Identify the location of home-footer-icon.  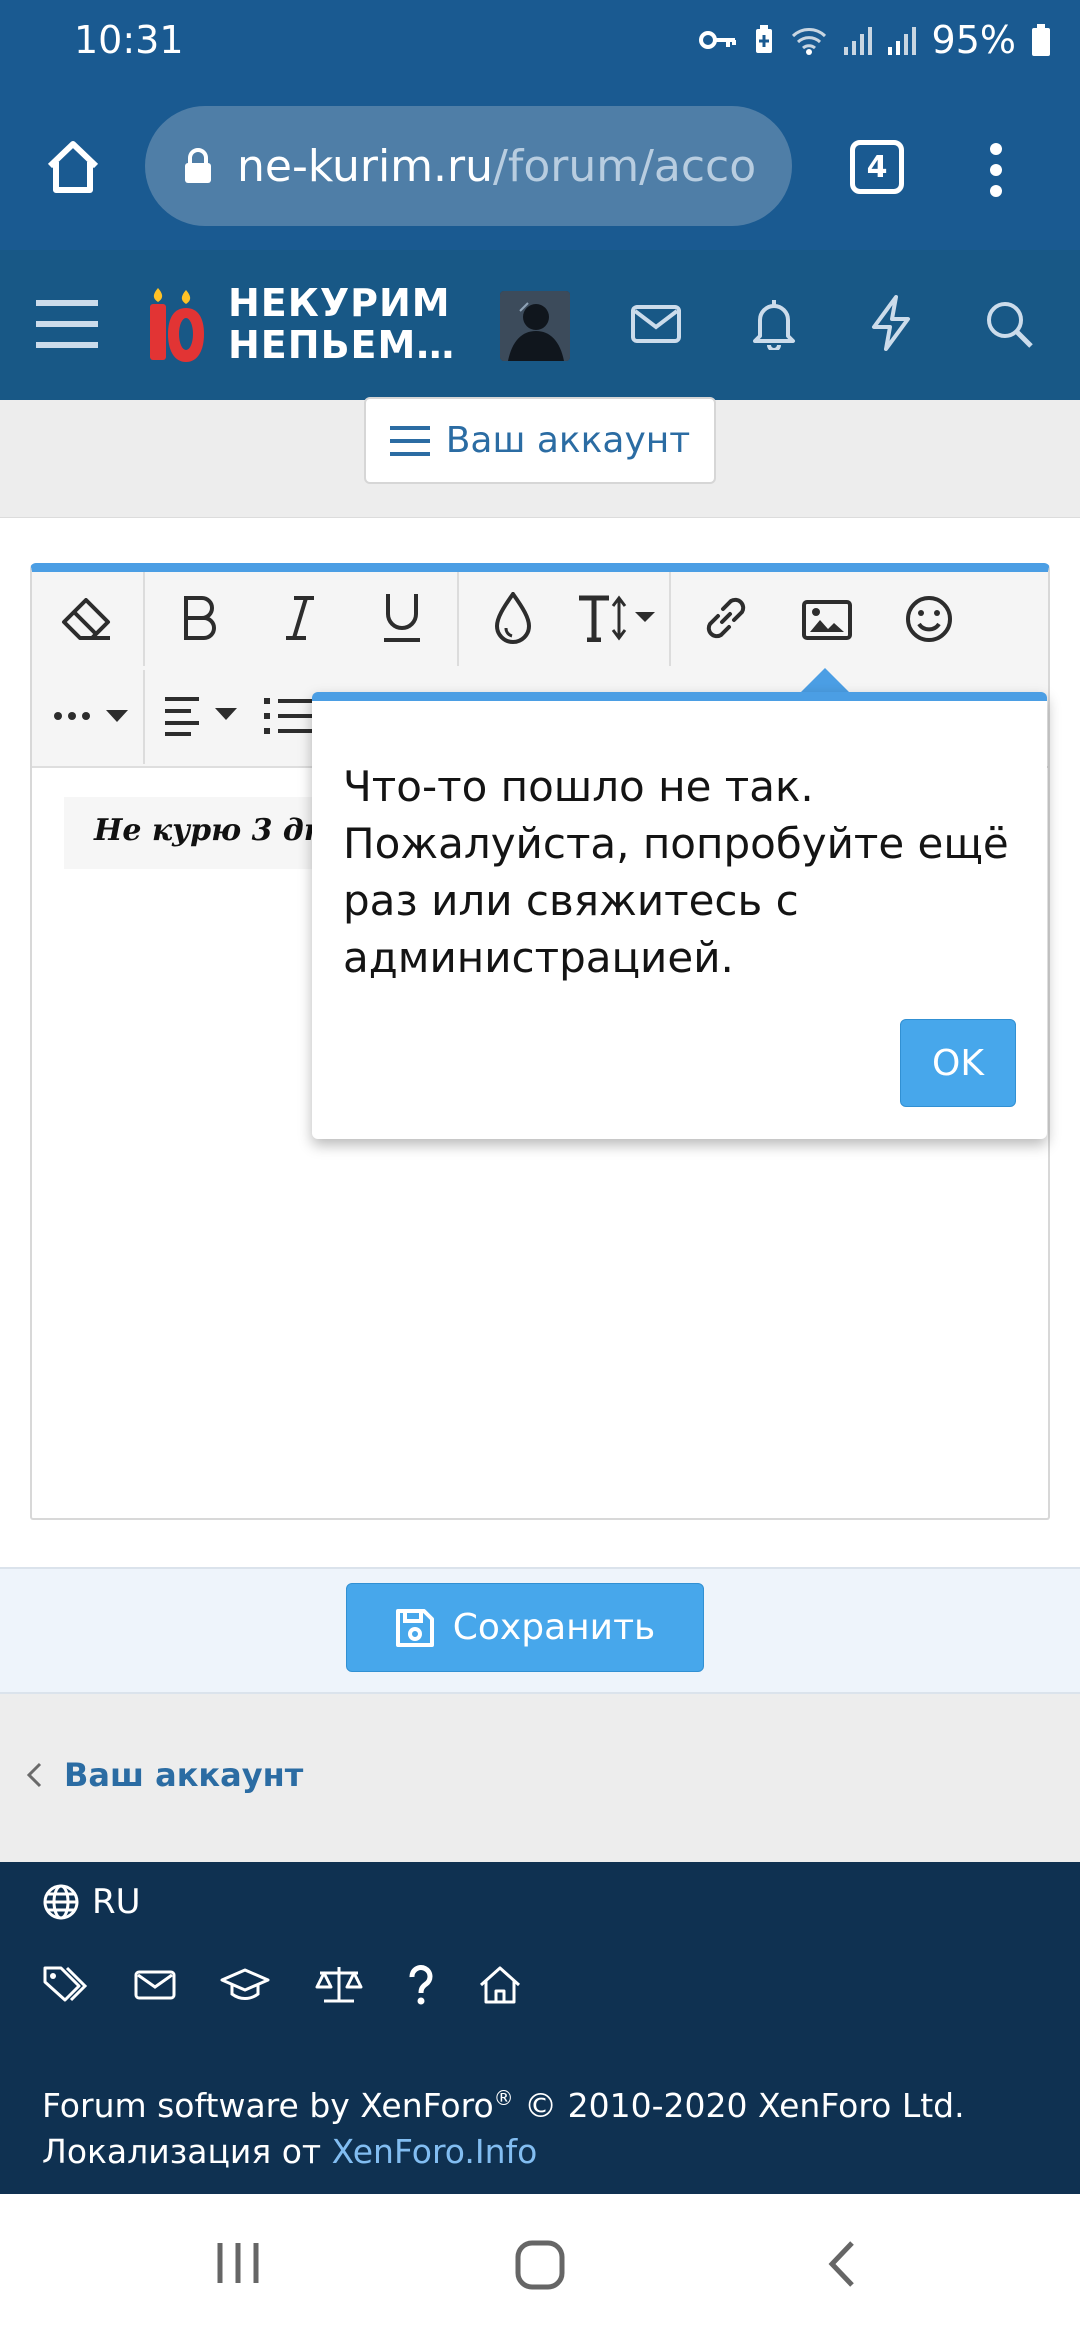
(500, 1985).